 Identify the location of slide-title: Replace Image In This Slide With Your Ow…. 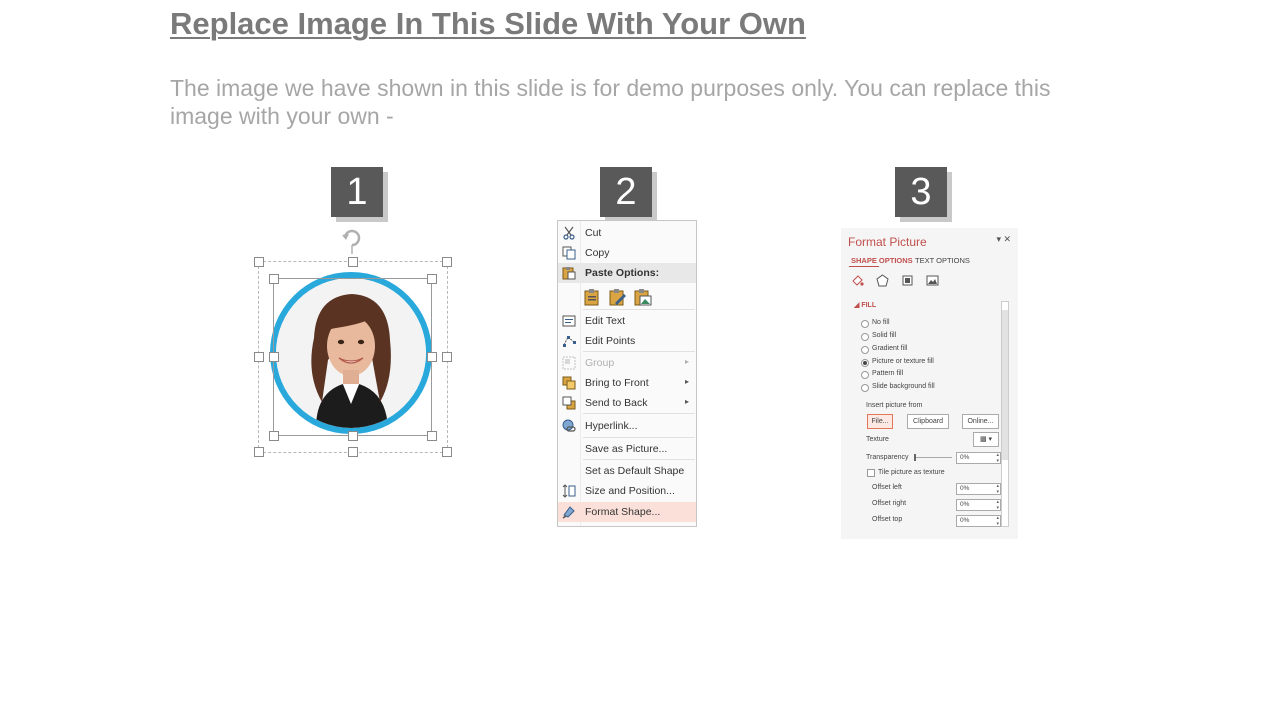
(488, 23).